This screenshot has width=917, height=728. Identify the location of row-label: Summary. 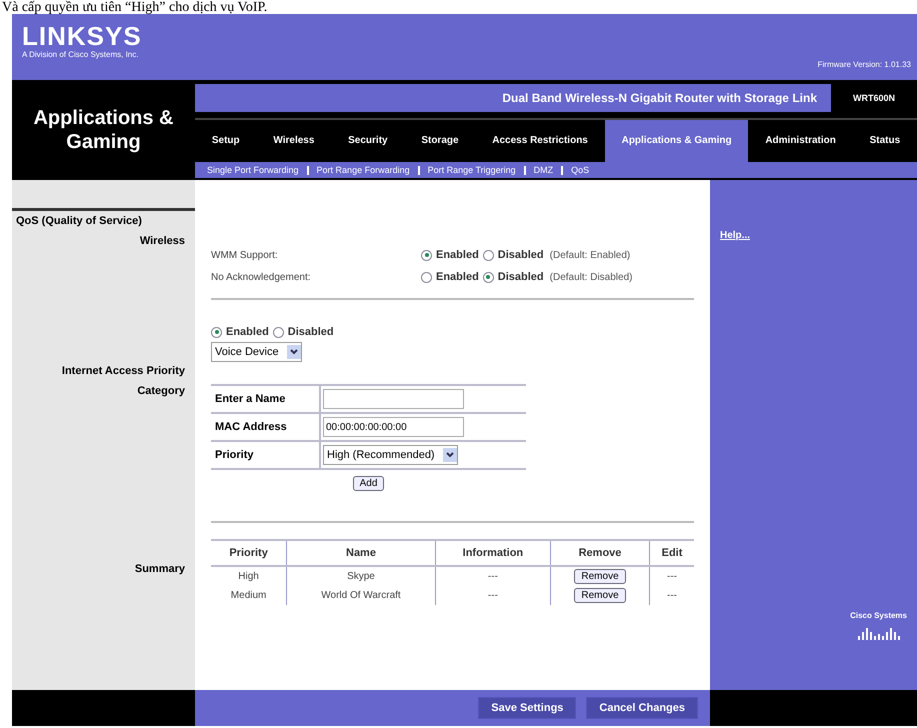
(160, 569).